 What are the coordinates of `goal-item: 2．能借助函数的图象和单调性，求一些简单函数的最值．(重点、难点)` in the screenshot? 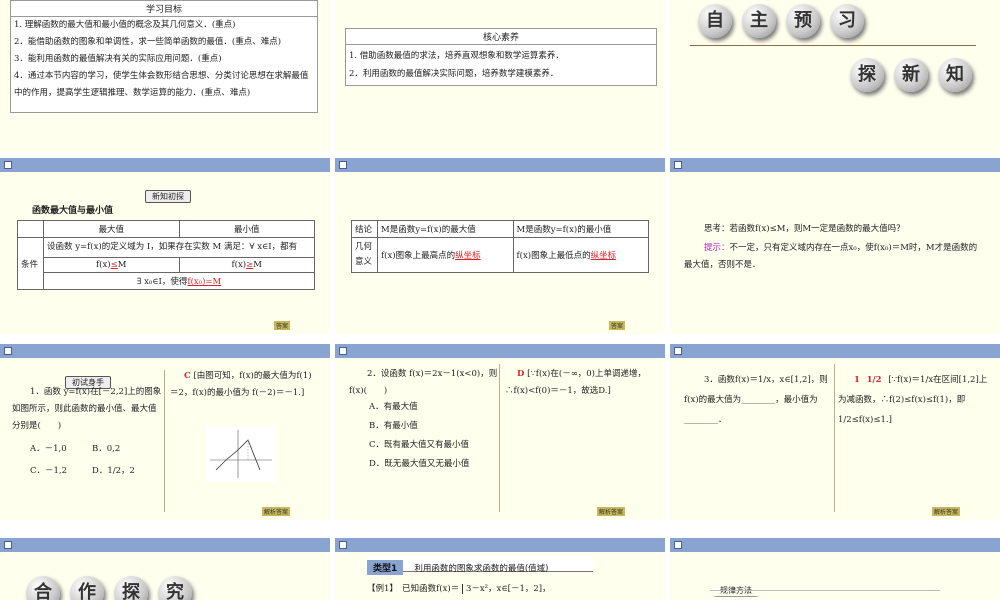 It's located at (148, 42).